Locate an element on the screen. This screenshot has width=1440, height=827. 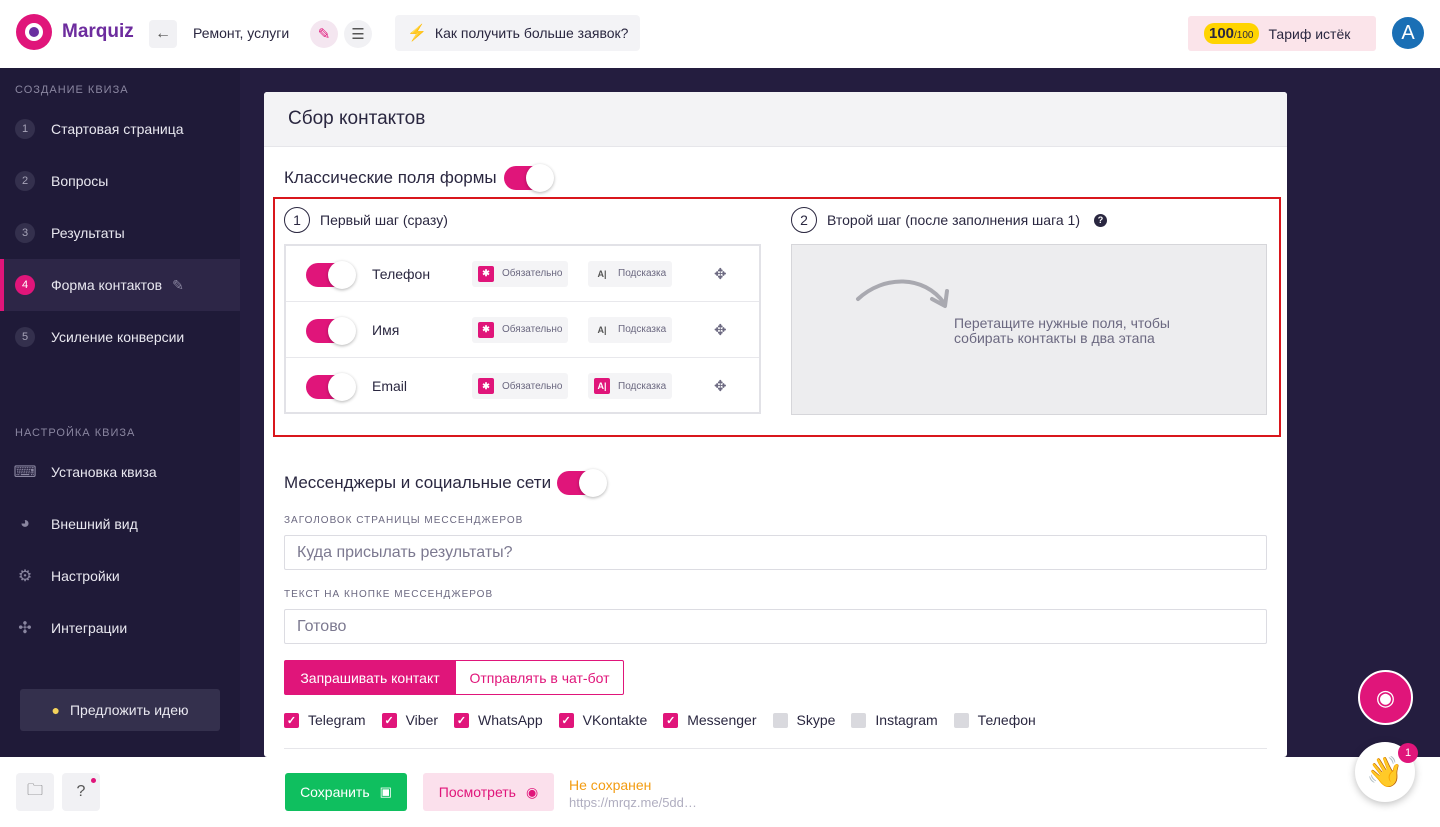
sidebar-item-start-page: 1 Стартовая страница is located at coordinates (120, 129).